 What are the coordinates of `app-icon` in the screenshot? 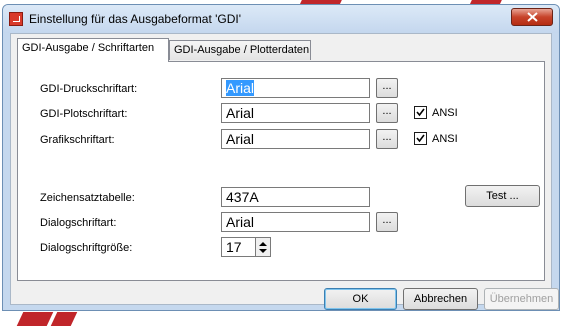 It's located at (16, 19).